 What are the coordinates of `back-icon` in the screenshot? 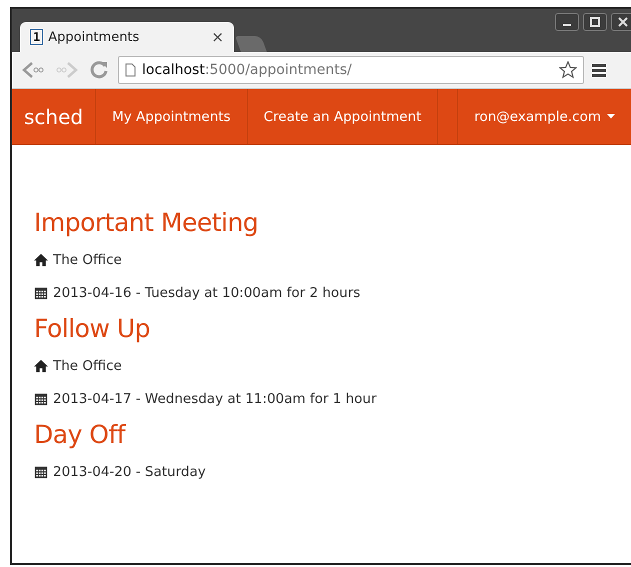 It's located at (33, 70).